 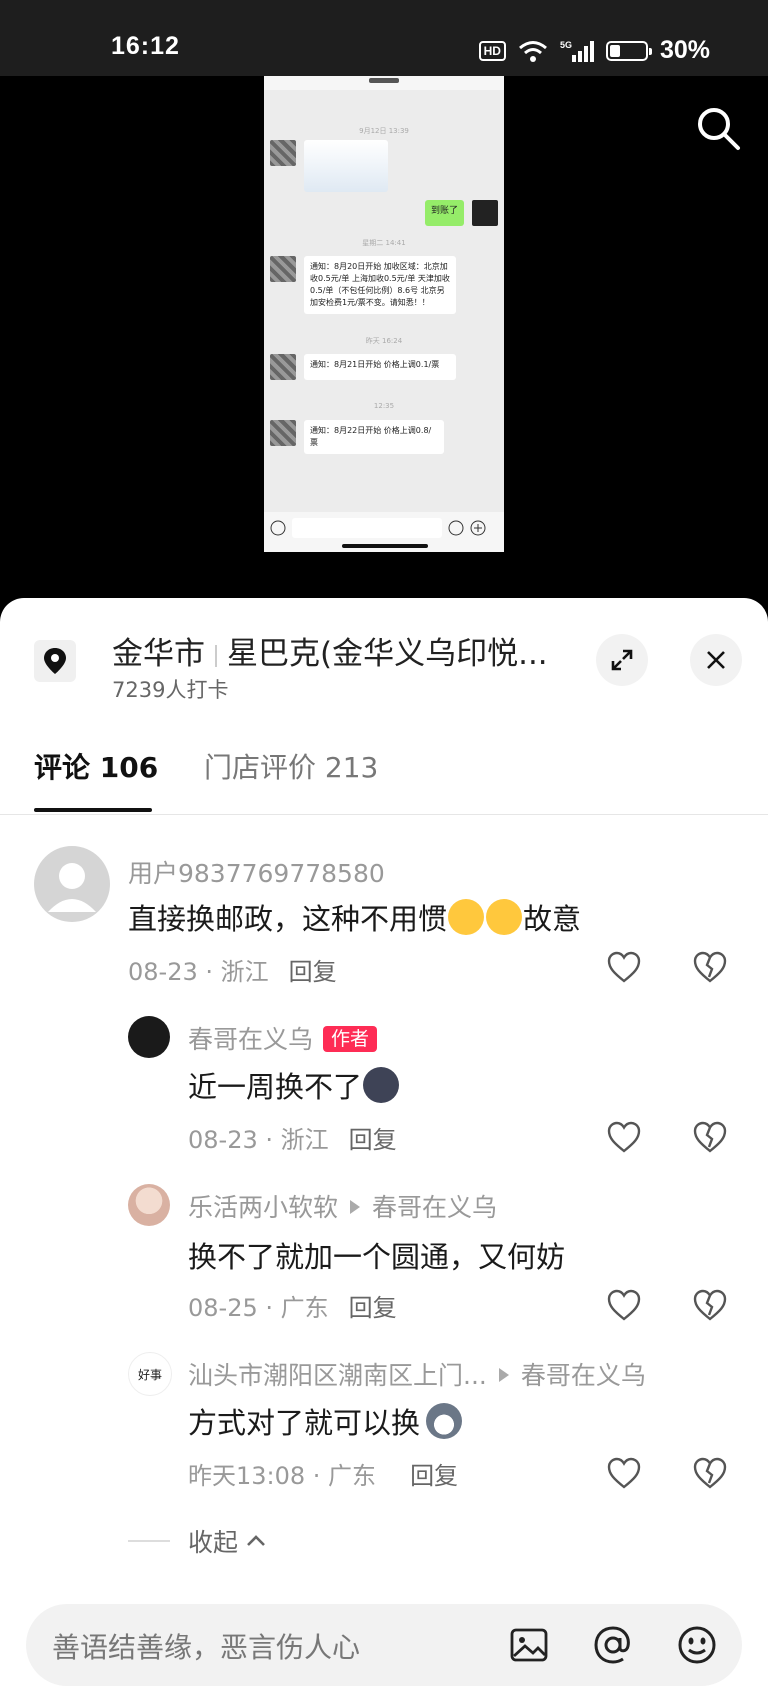 I want to click on tab-indicator, so click(x=93, y=810).